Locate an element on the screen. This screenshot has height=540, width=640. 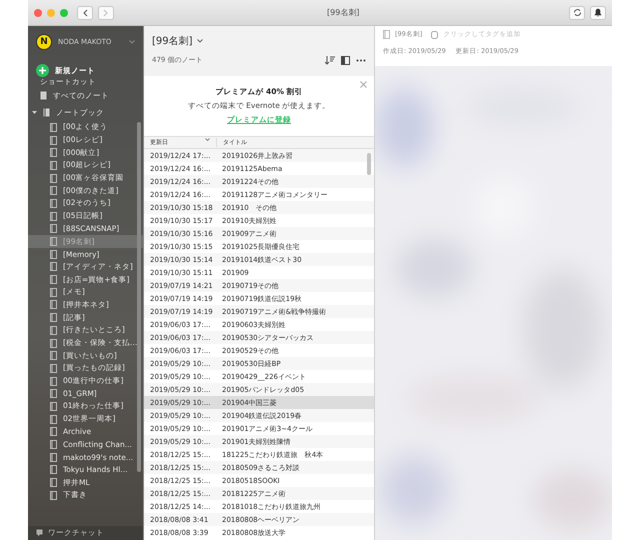
sort-icon is located at coordinates (330, 60).